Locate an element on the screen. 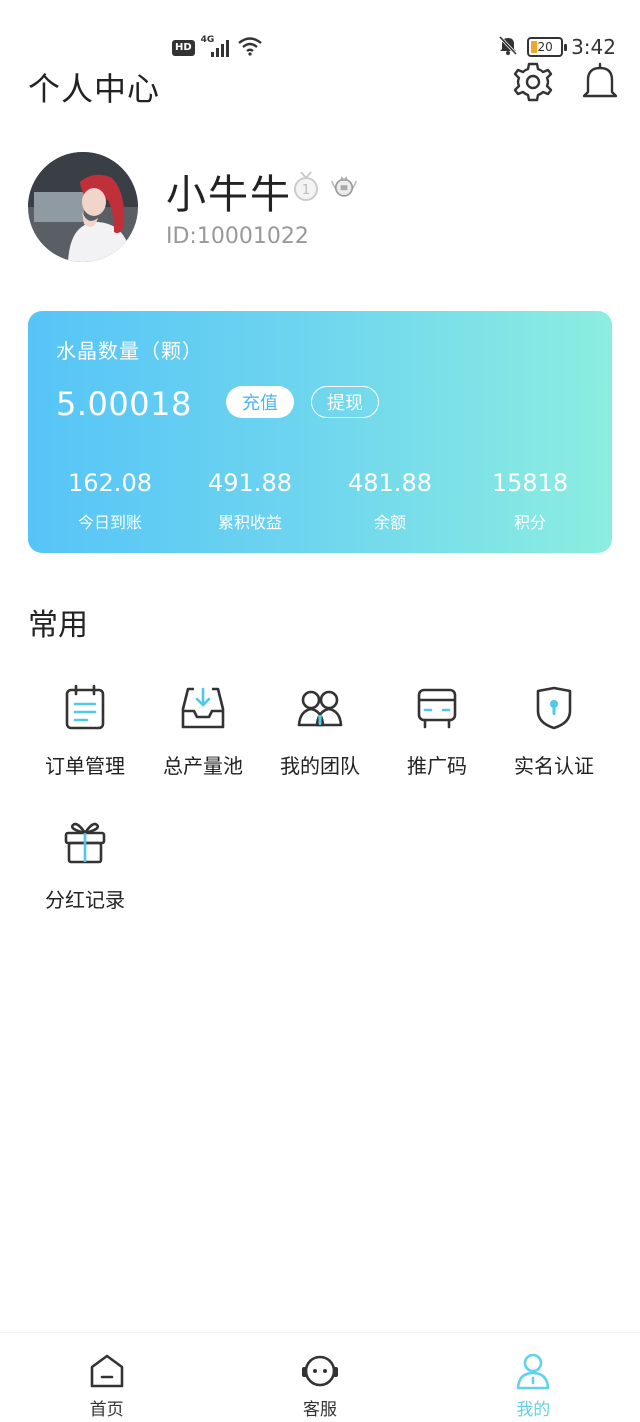 This screenshot has height=1422, width=640. stat-label: 累积收益 is located at coordinates (249, 522).